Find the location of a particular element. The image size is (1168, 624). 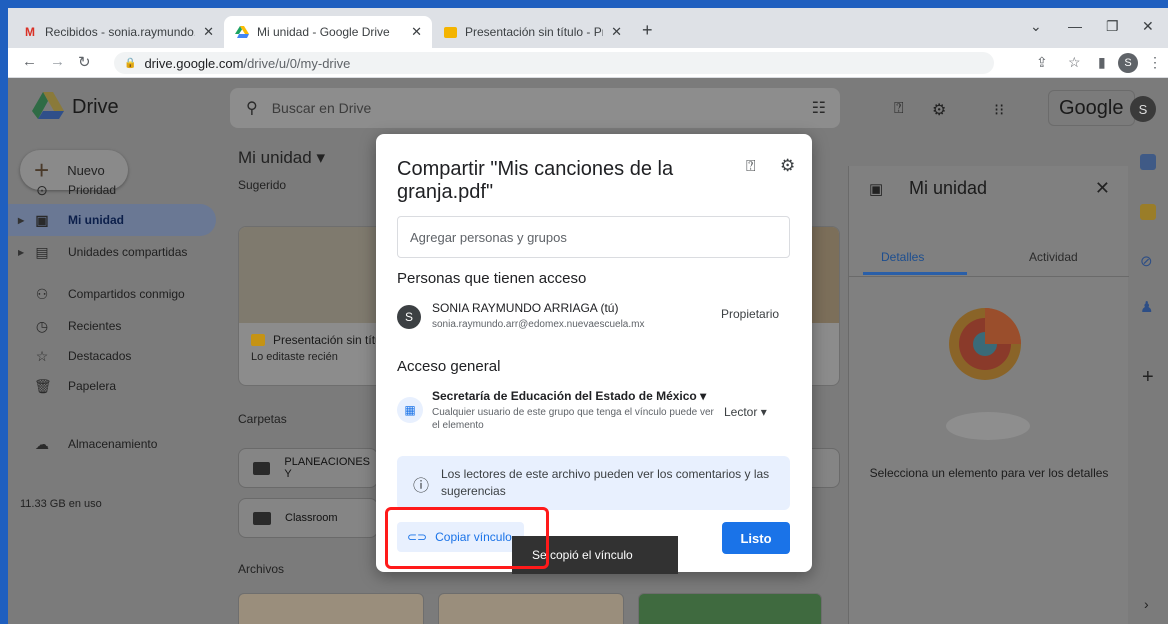

add-addon-icon: + is located at coordinates (1148, 377).